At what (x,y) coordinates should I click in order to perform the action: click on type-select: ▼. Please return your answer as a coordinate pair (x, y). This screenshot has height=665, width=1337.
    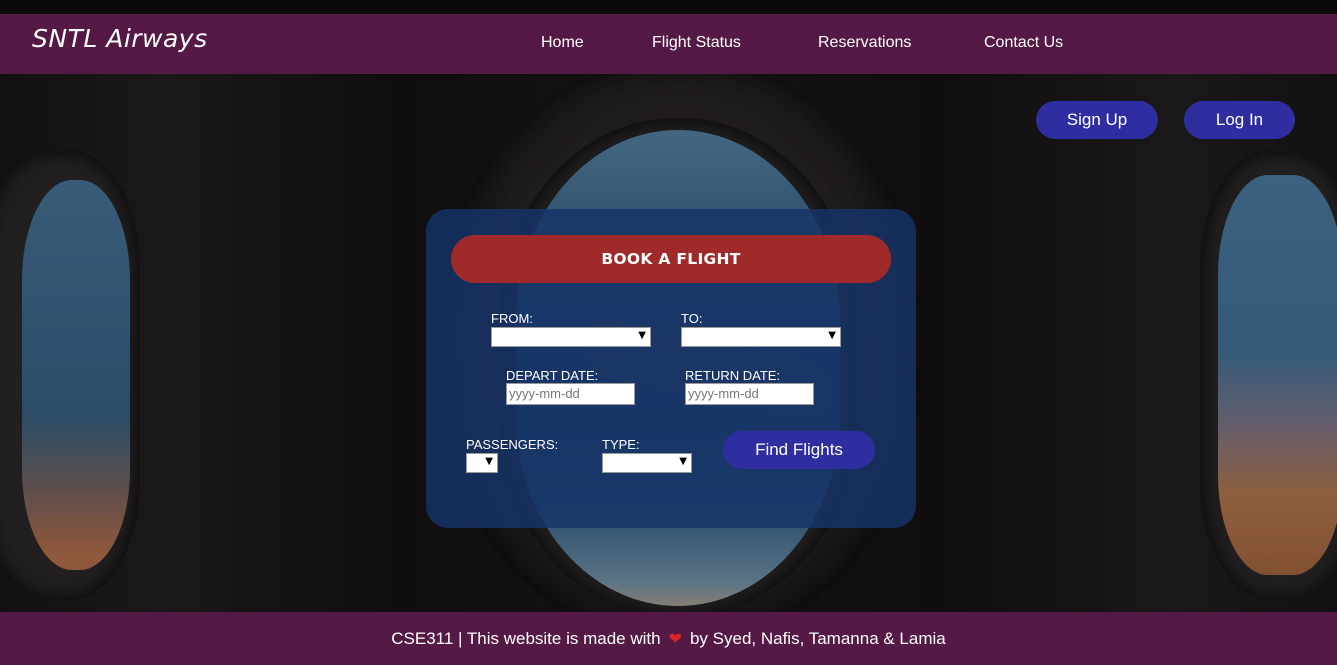
    Looking at the image, I should click on (647, 463).